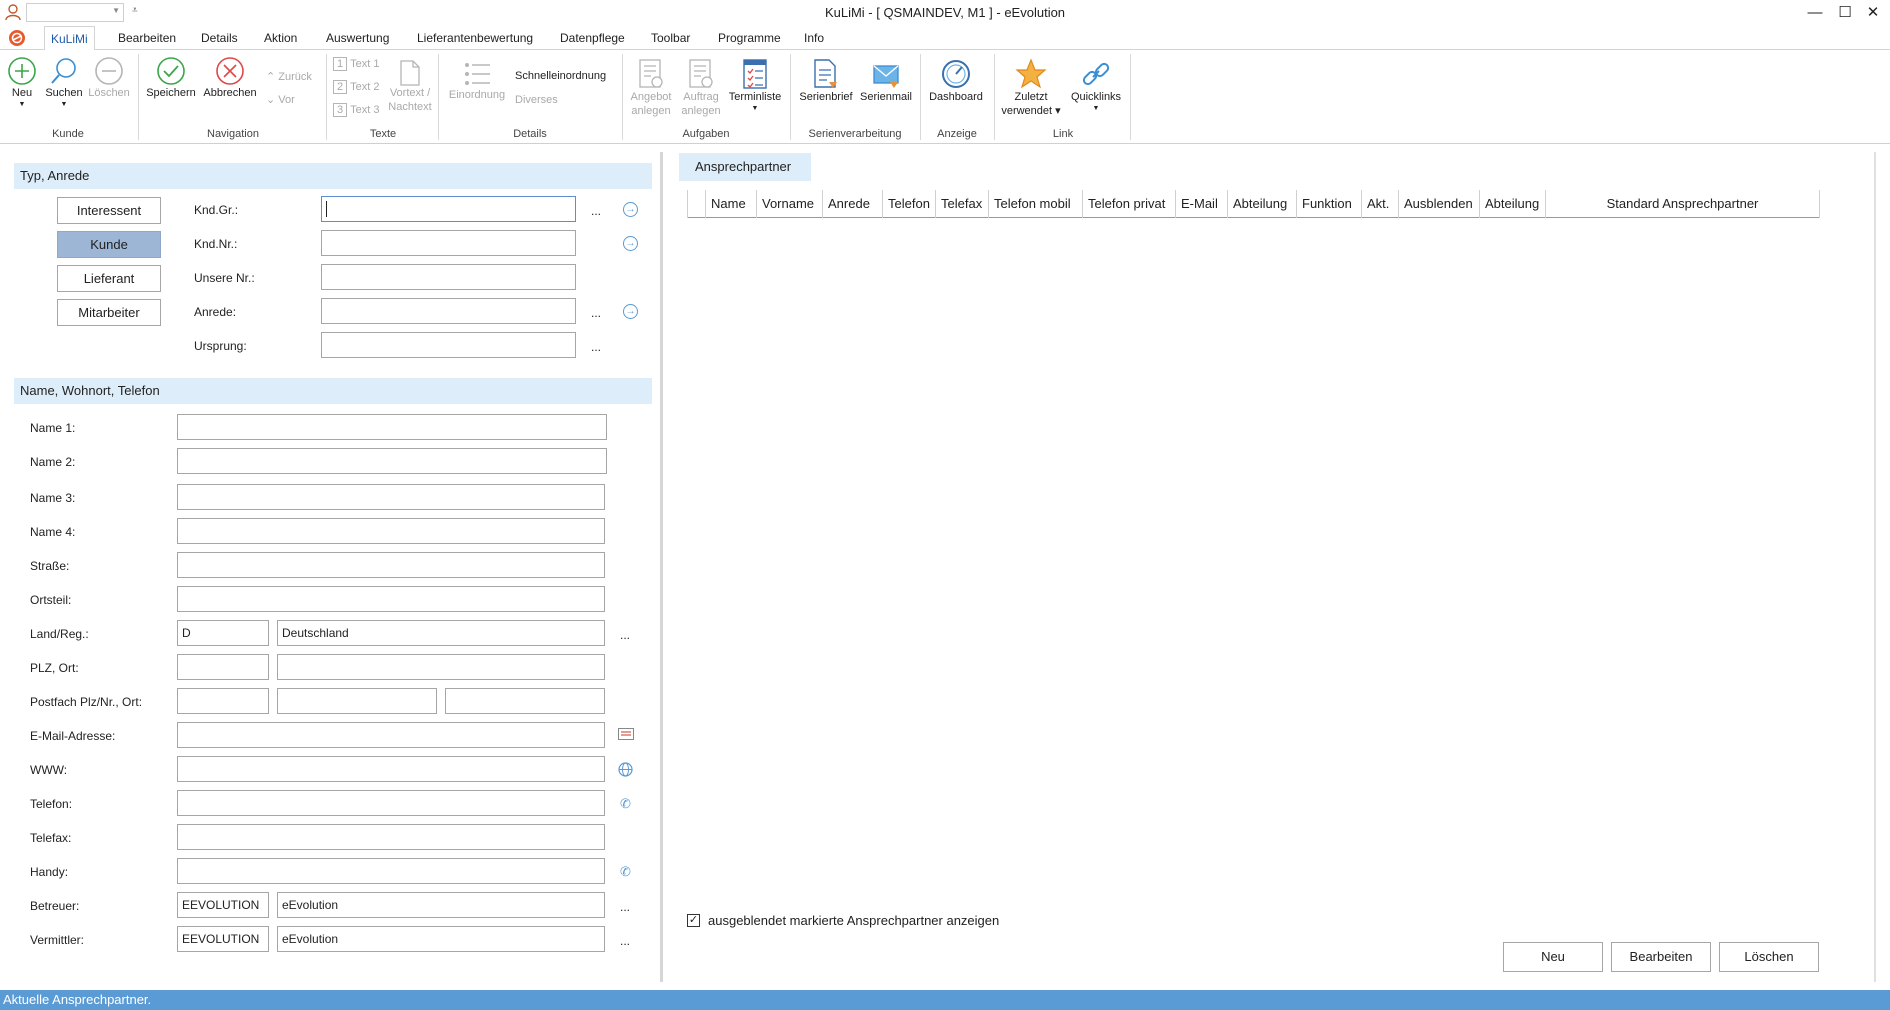 This screenshot has height=1010, width=1890. I want to click on column-header: E-Mail, so click(1201, 204).